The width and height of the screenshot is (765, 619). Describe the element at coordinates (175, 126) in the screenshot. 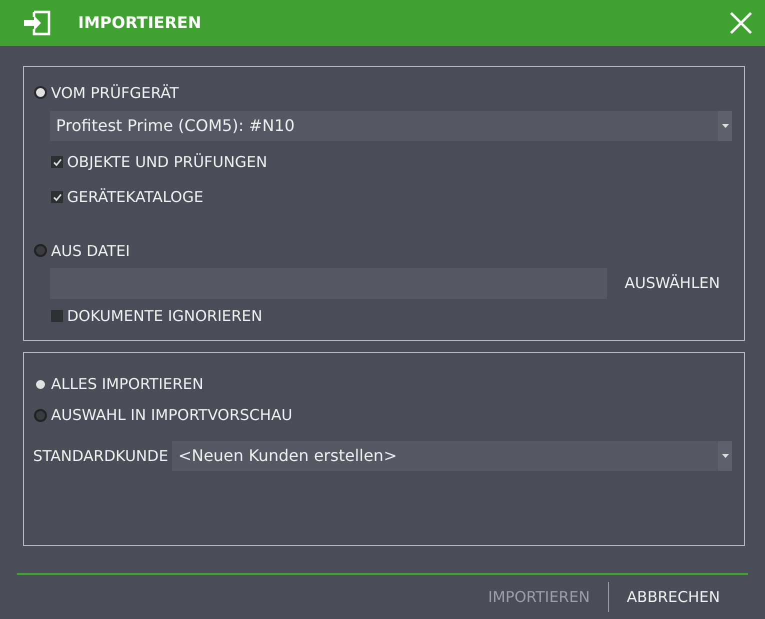

I see `dropdown-value: Profitest Prime (COM5): #N10` at that location.